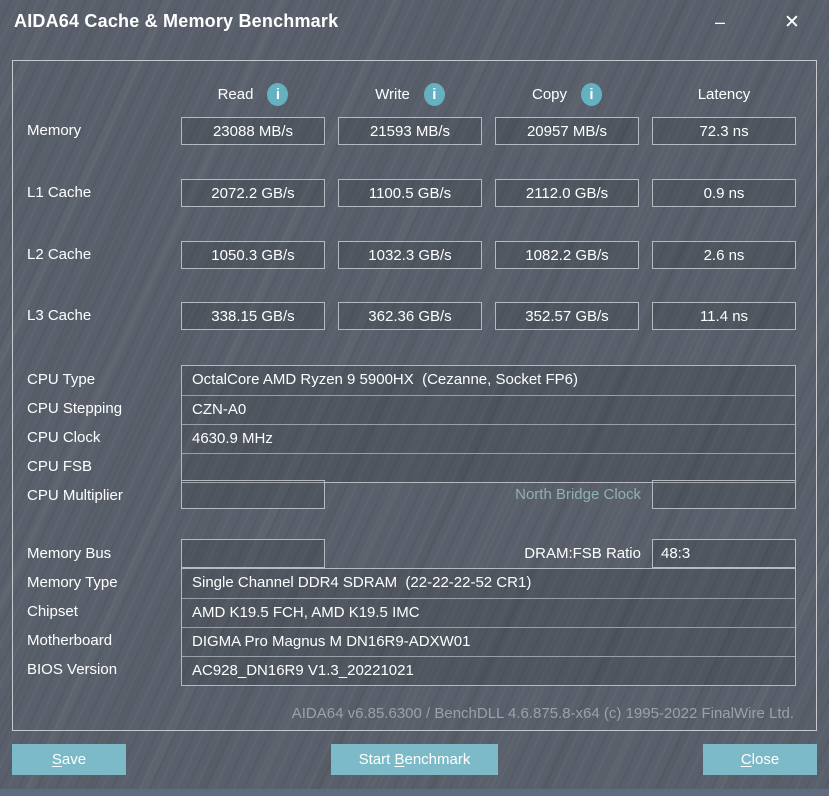 The image size is (829, 796). Describe the element at coordinates (399, 759) in the screenshot. I see `start-label-key: B` at that location.